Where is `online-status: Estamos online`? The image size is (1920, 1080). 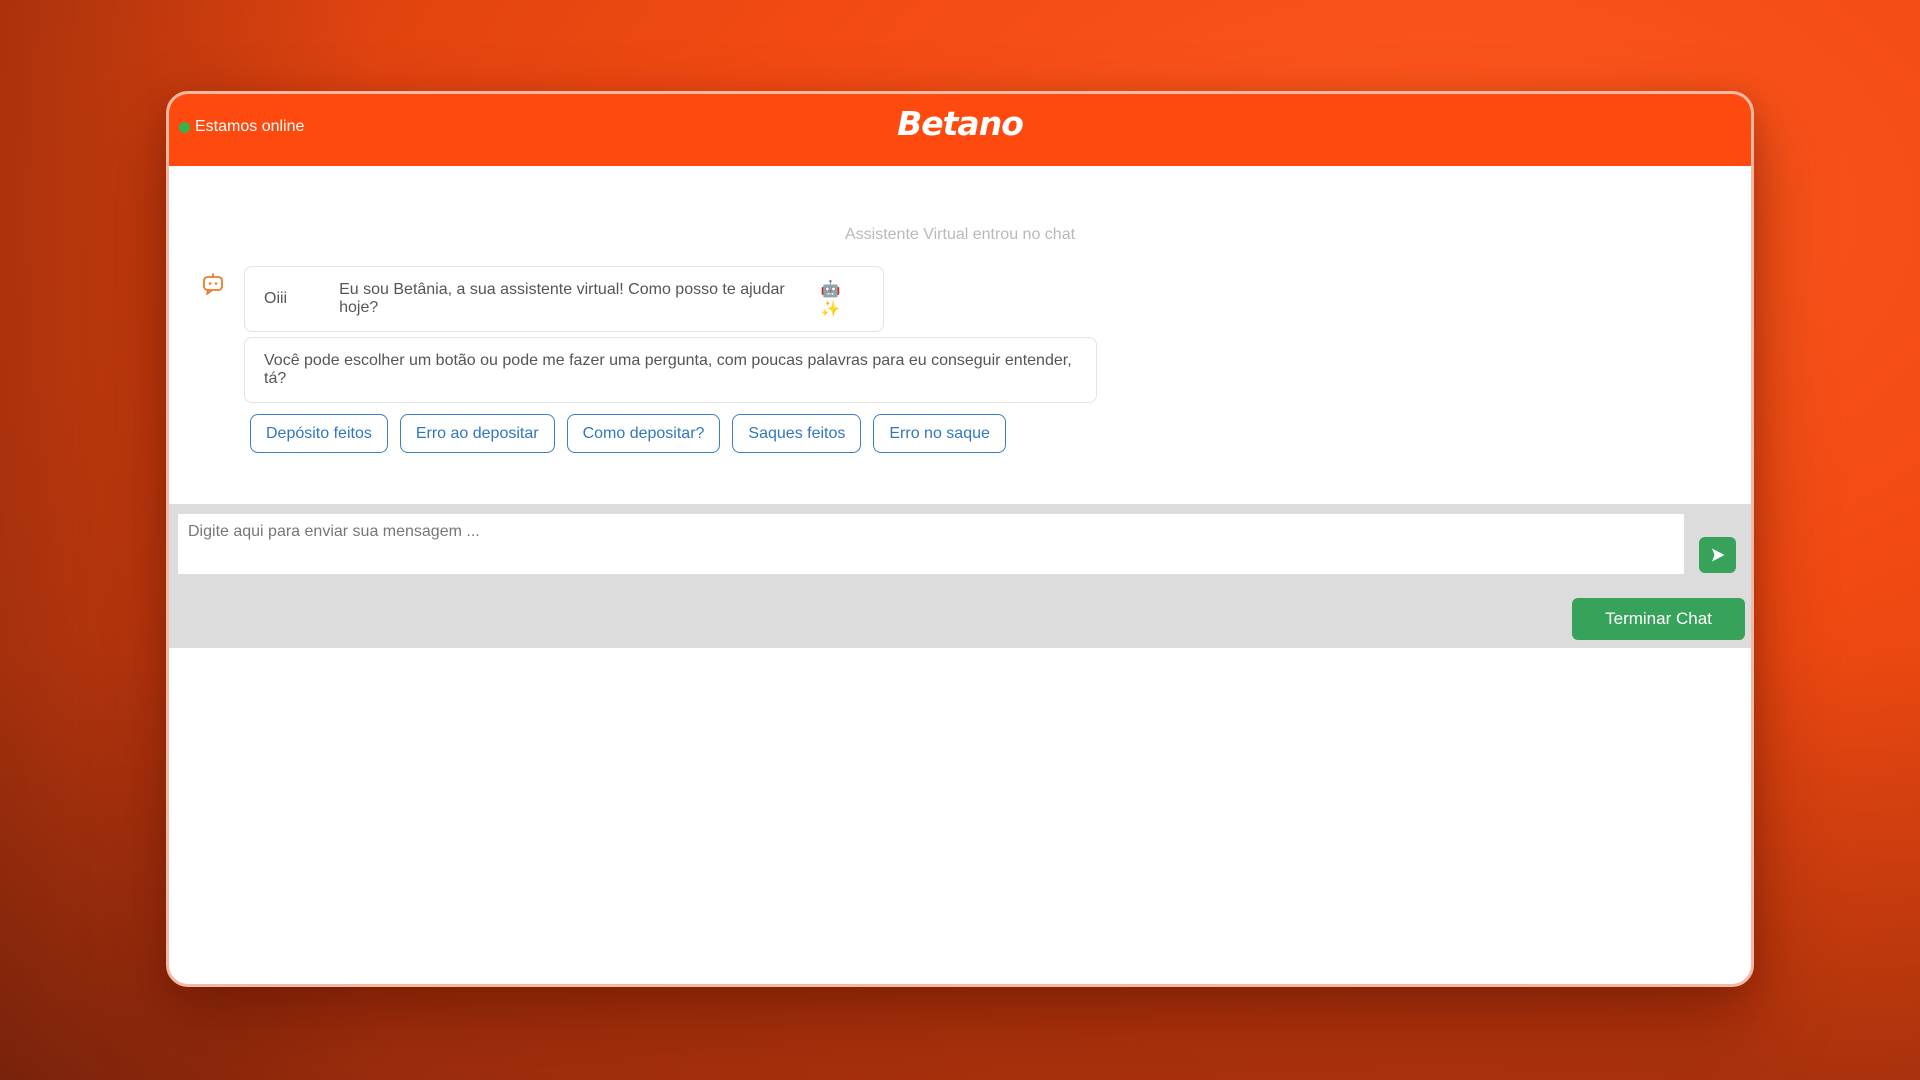
online-status: Estamos online is located at coordinates (241, 127).